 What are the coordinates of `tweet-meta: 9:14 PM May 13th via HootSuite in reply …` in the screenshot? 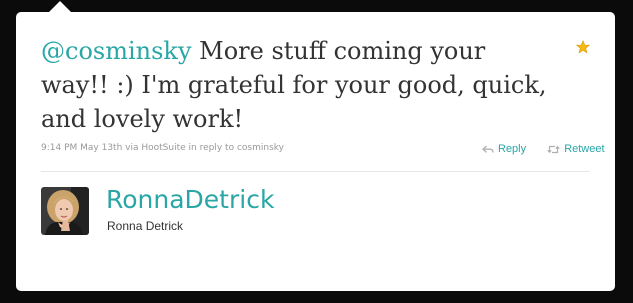 It's located at (162, 148).